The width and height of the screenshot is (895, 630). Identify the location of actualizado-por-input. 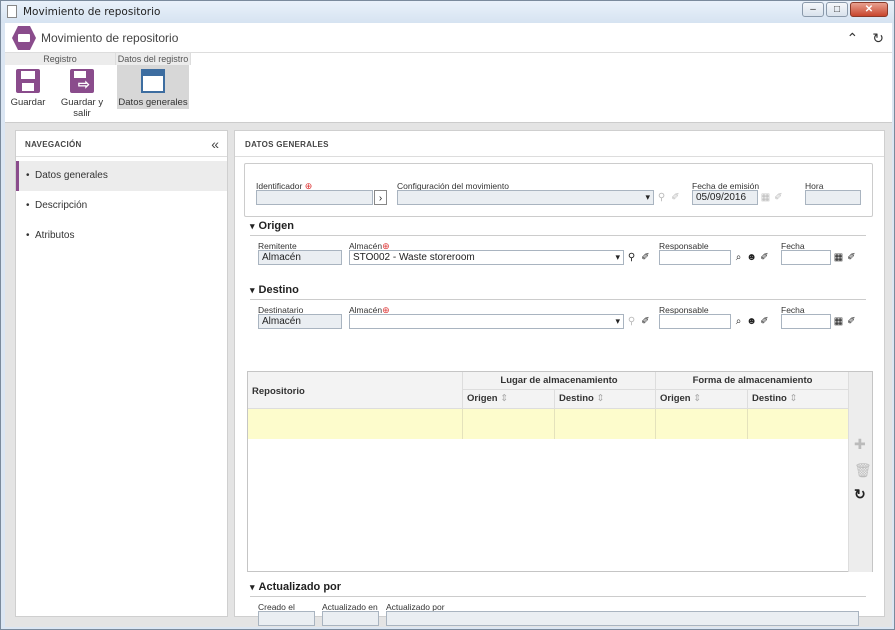
(622, 618).